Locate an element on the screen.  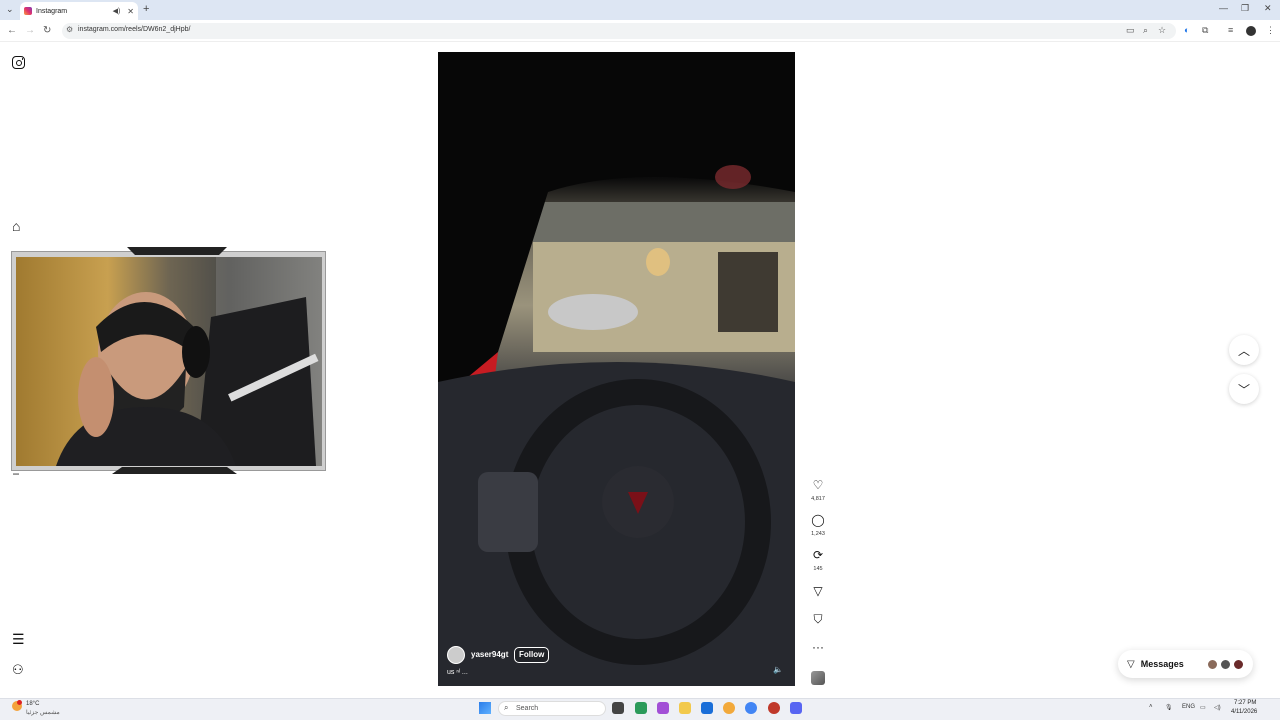
file-explorer-icon is located at coordinates (685, 708).